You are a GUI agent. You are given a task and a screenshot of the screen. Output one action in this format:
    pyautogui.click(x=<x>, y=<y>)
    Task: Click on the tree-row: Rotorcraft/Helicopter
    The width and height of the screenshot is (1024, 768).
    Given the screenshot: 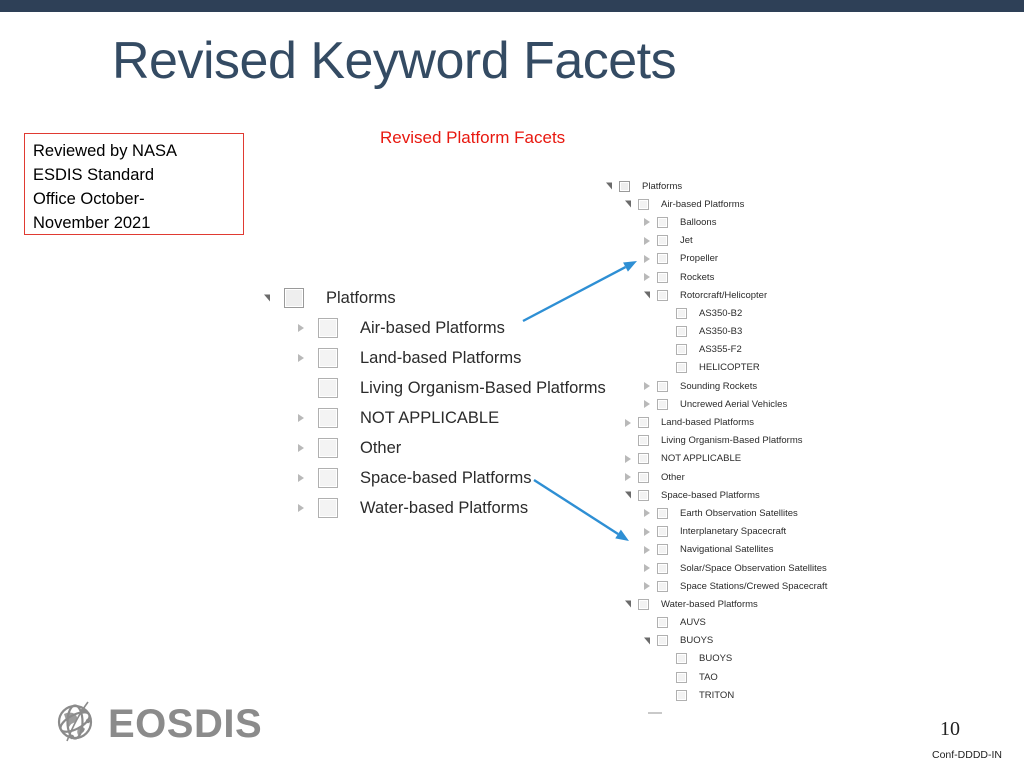 What is the action you would take?
    pyautogui.click(x=716, y=295)
    